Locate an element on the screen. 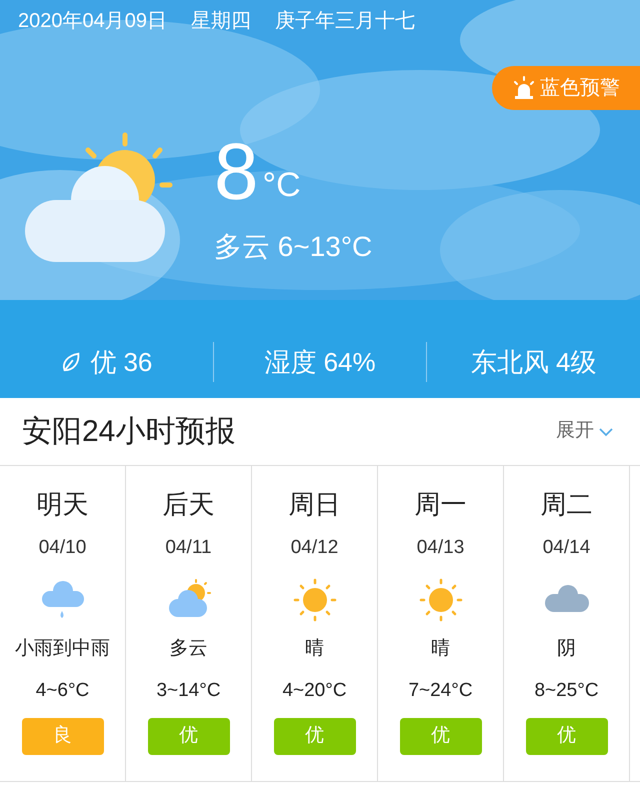  temperature-range: 3~14°C is located at coordinates (188, 691).